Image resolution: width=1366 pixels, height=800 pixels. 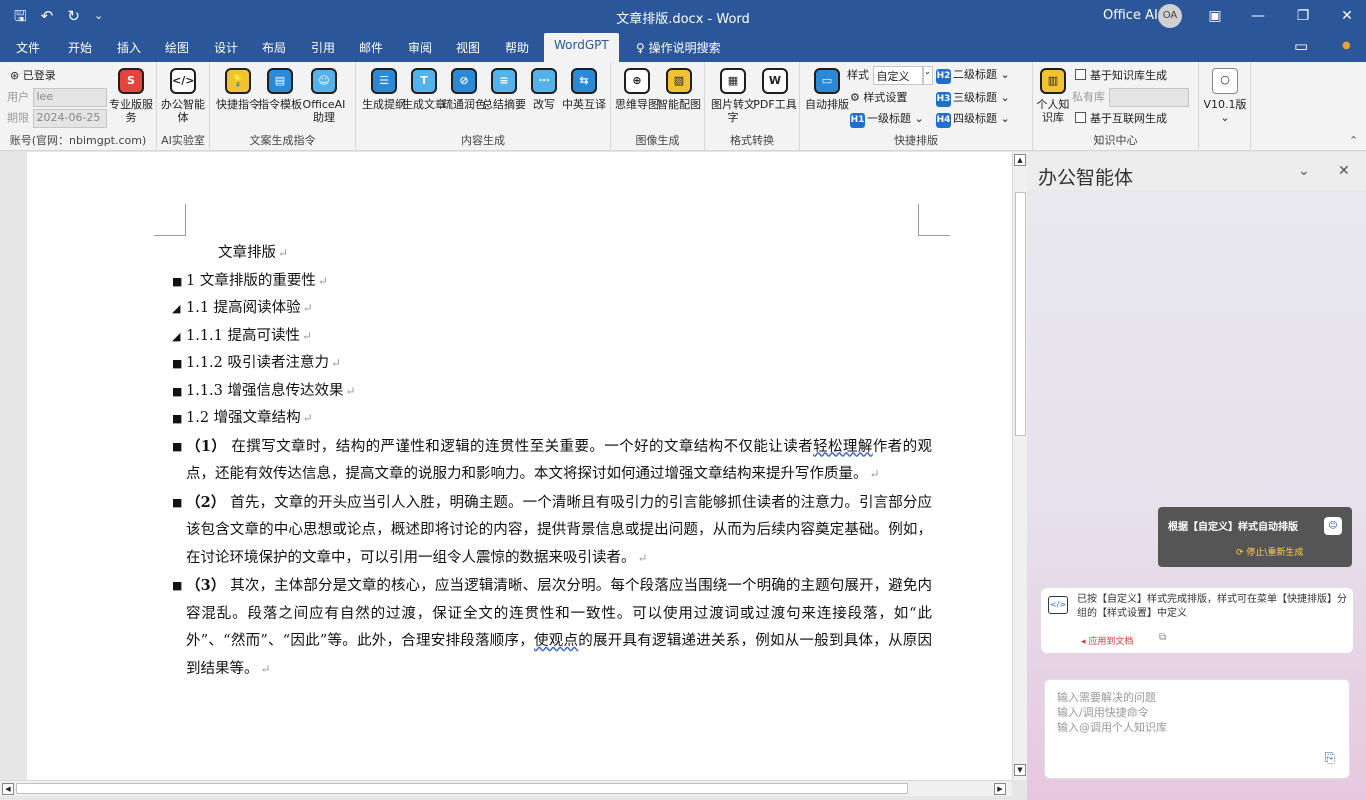 I want to click on heading2-button: H2 二级标题 ⌄, so click(x=973, y=75).